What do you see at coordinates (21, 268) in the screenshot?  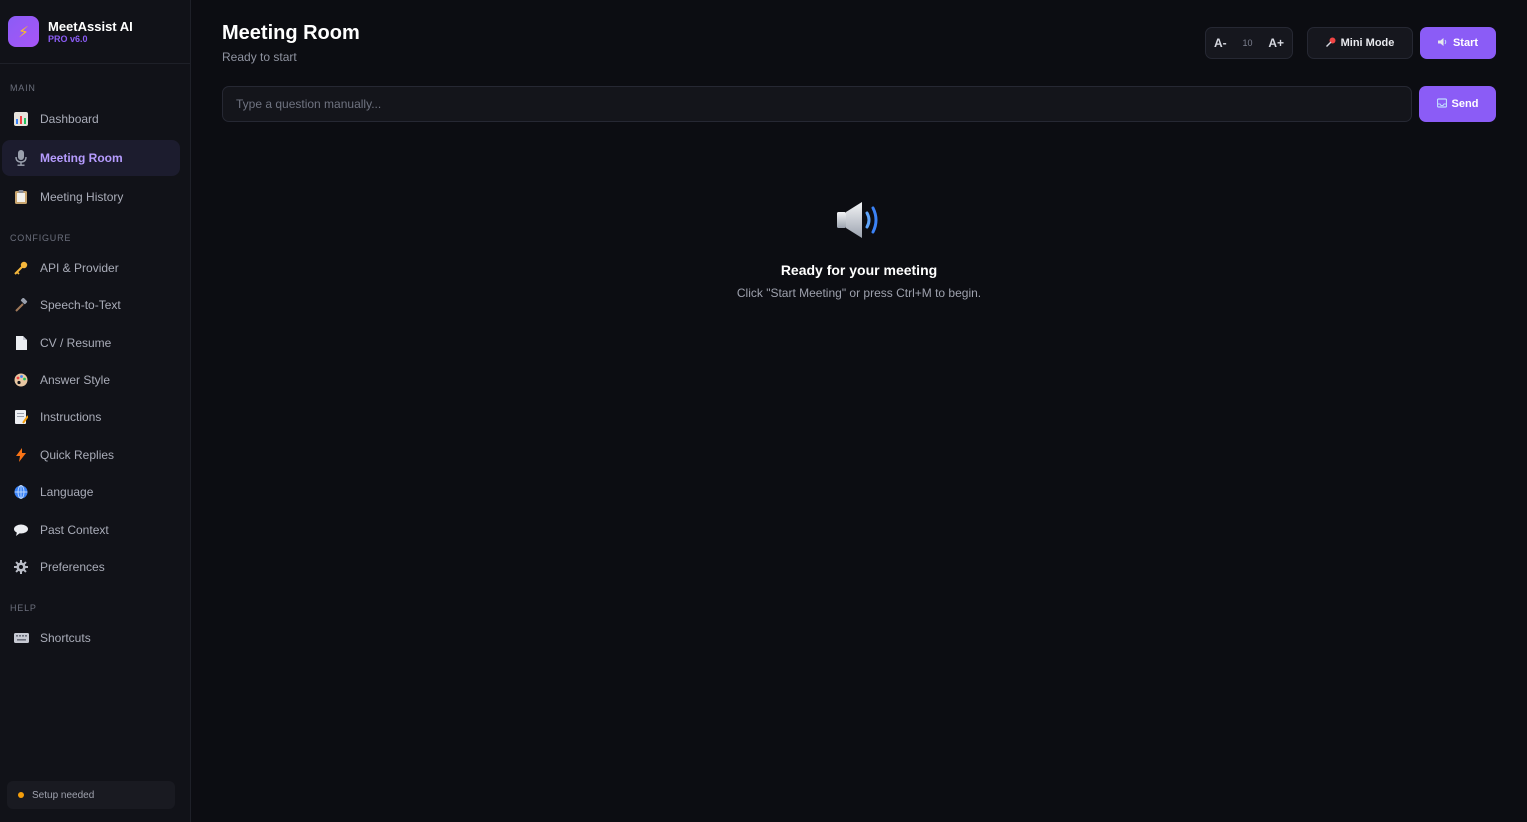 I see `key-icon` at bounding box center [21, 268].